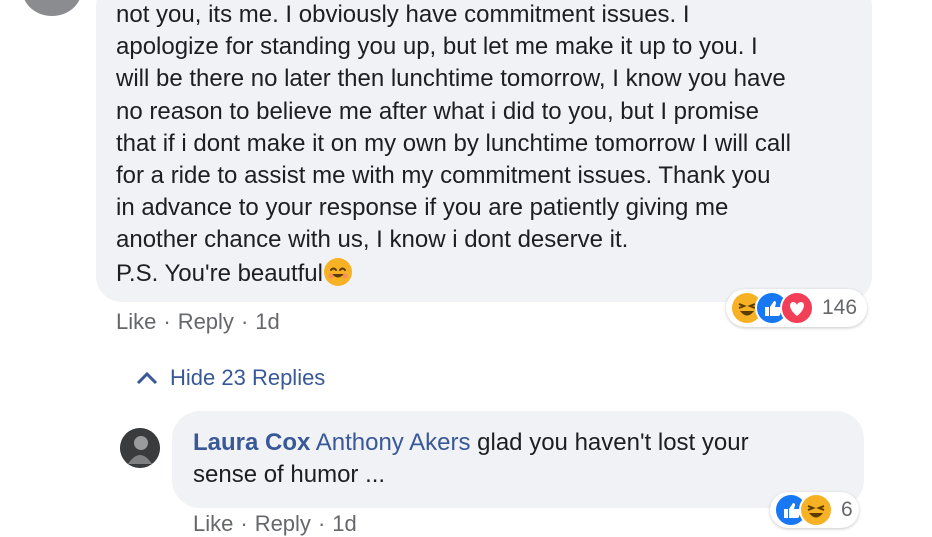 The height and width of the screenshot is (537, 932). What do you see at coordinates (486, 273) in the screenshot?
I see `comment-ps-line: P.S. You're beautful` at bounding box center [486, 273].